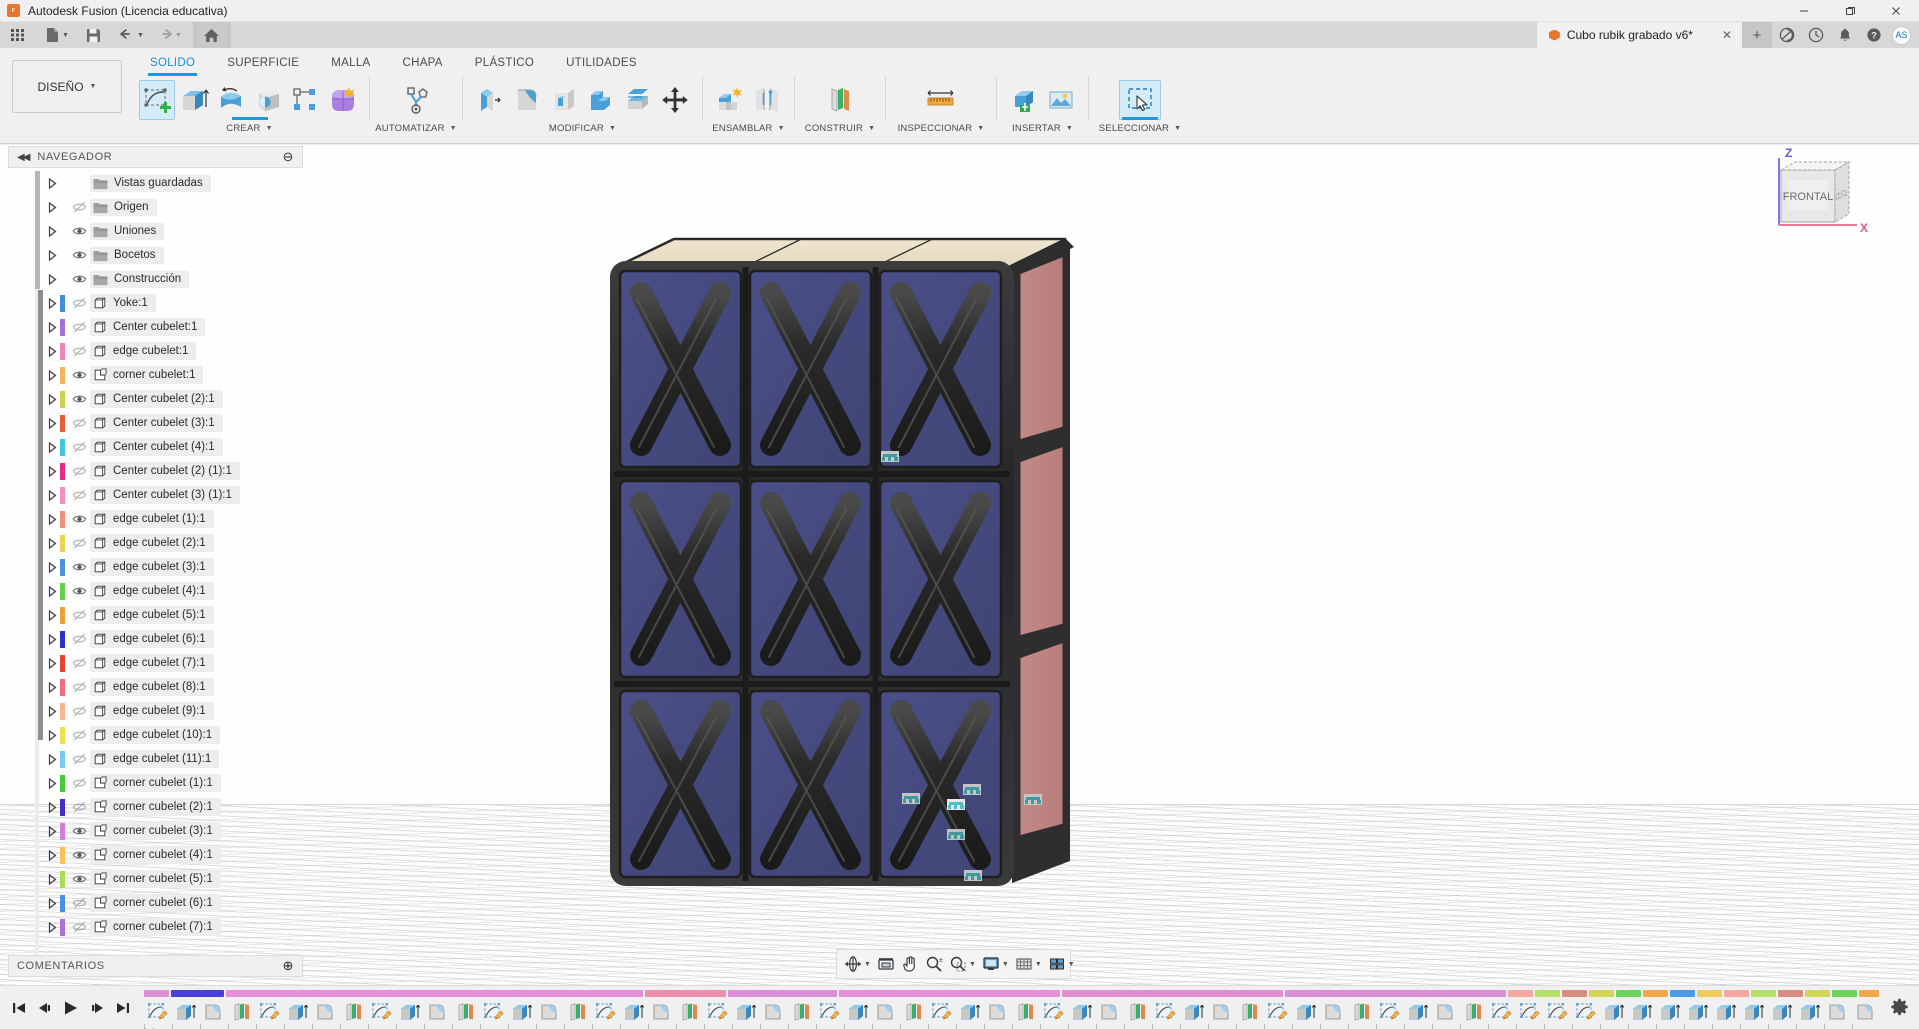 The width and height of the screenshot is (1919, 1029). What do you see at coordinates (150, 183) in the screenshot?
I see `tree-item-body: Vistas guardadas` at bounding box center [150, 183].